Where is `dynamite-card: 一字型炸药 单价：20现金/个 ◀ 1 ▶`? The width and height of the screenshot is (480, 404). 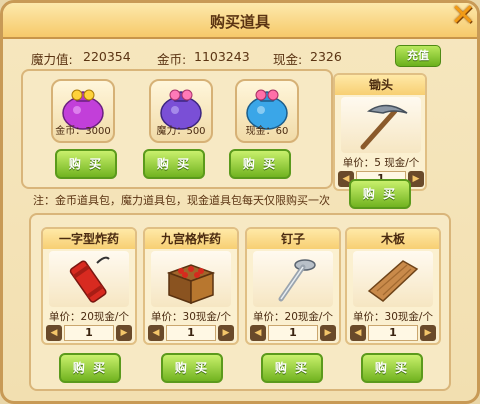
dynamite-card: 一字型炸药 单价：20现金/个 ◀ 1 ▶ is located at coordinates (89, 286).